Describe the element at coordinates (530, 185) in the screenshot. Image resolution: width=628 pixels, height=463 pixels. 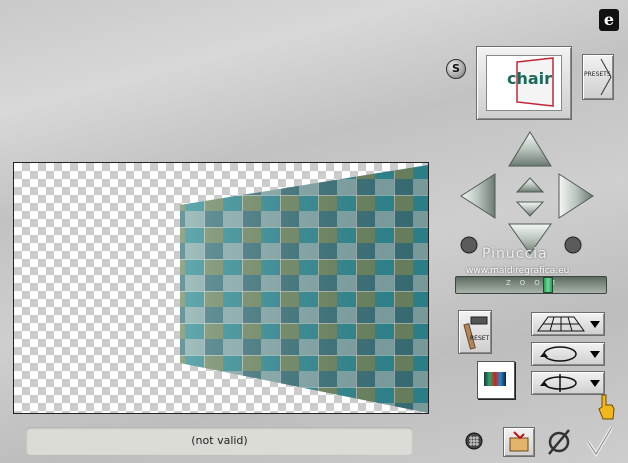
I see `arrow-center-up-icon` at that location.